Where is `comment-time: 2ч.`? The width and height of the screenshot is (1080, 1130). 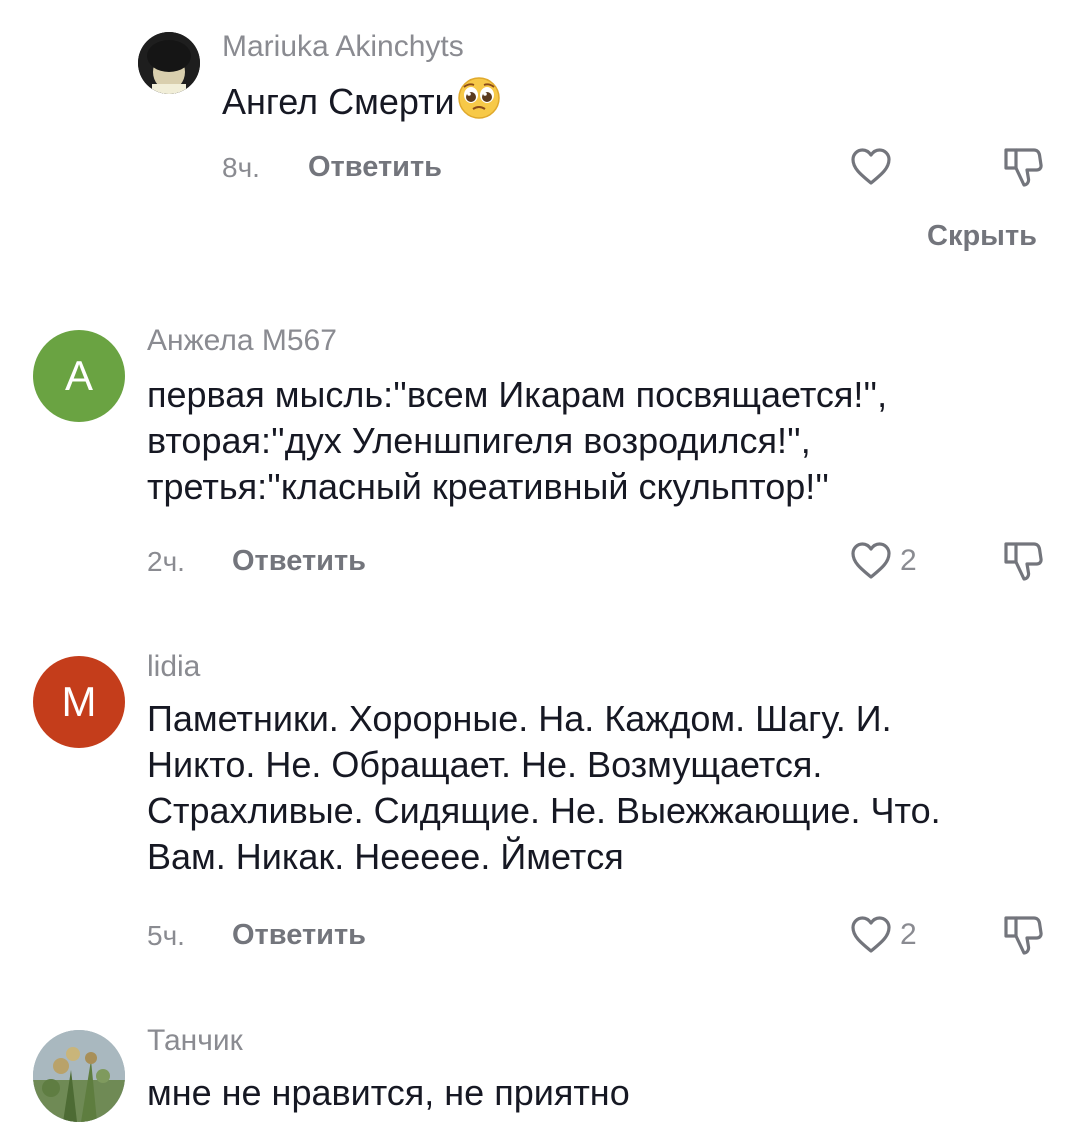 comment-time: 2ч. is located at coordinates (166, 561).